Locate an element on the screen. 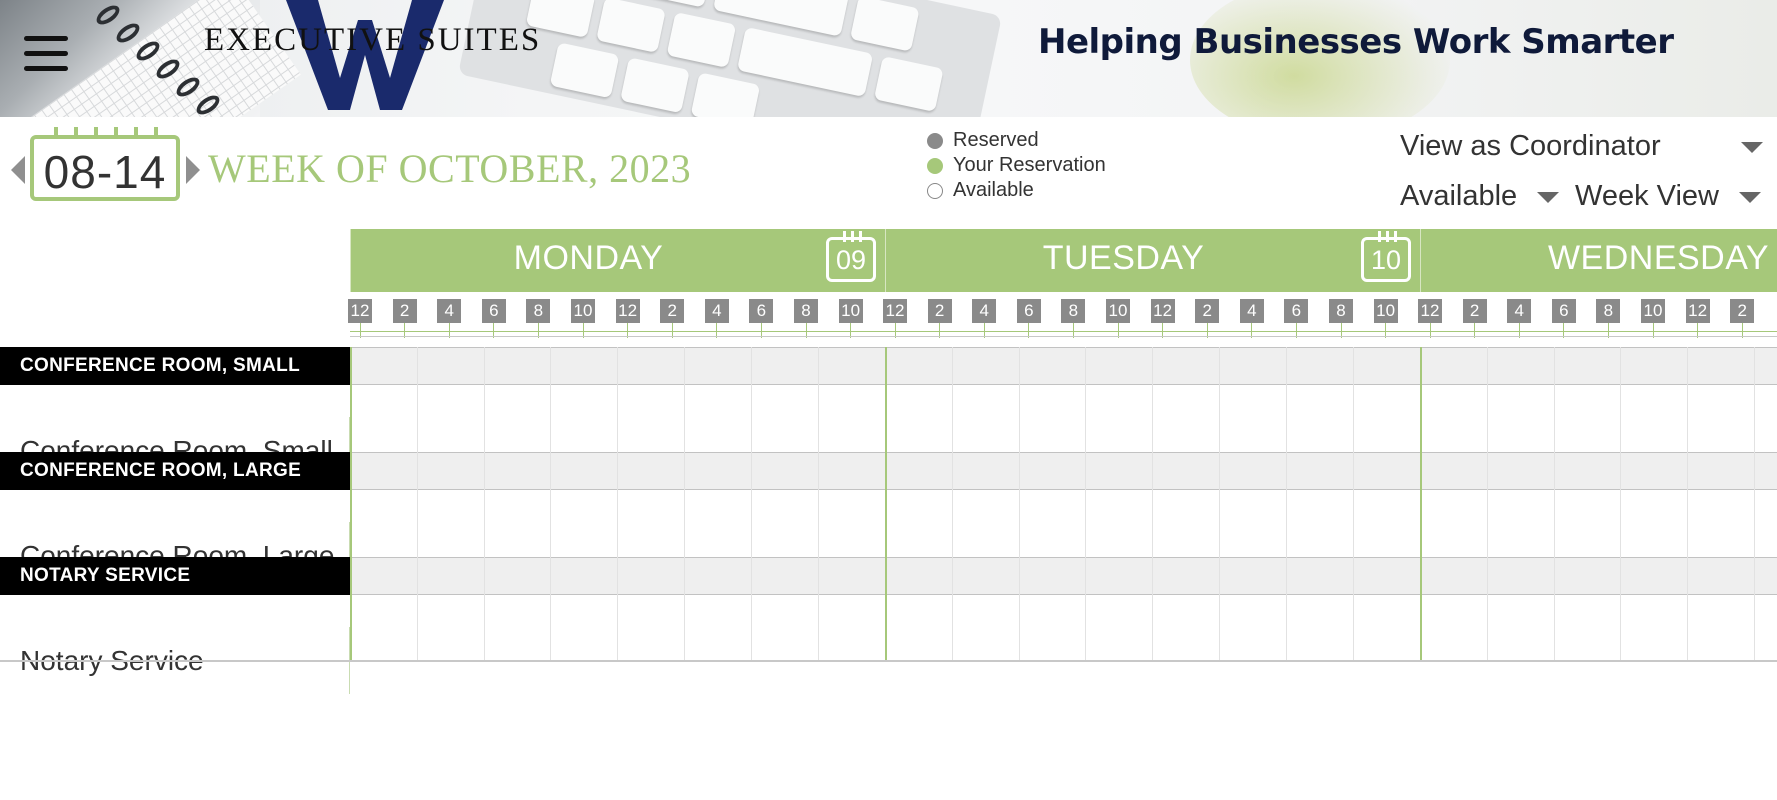 Image resolution: width=1777 pixels, height=800 pixels. legend-label: Available is located at coordinates (993, 190).